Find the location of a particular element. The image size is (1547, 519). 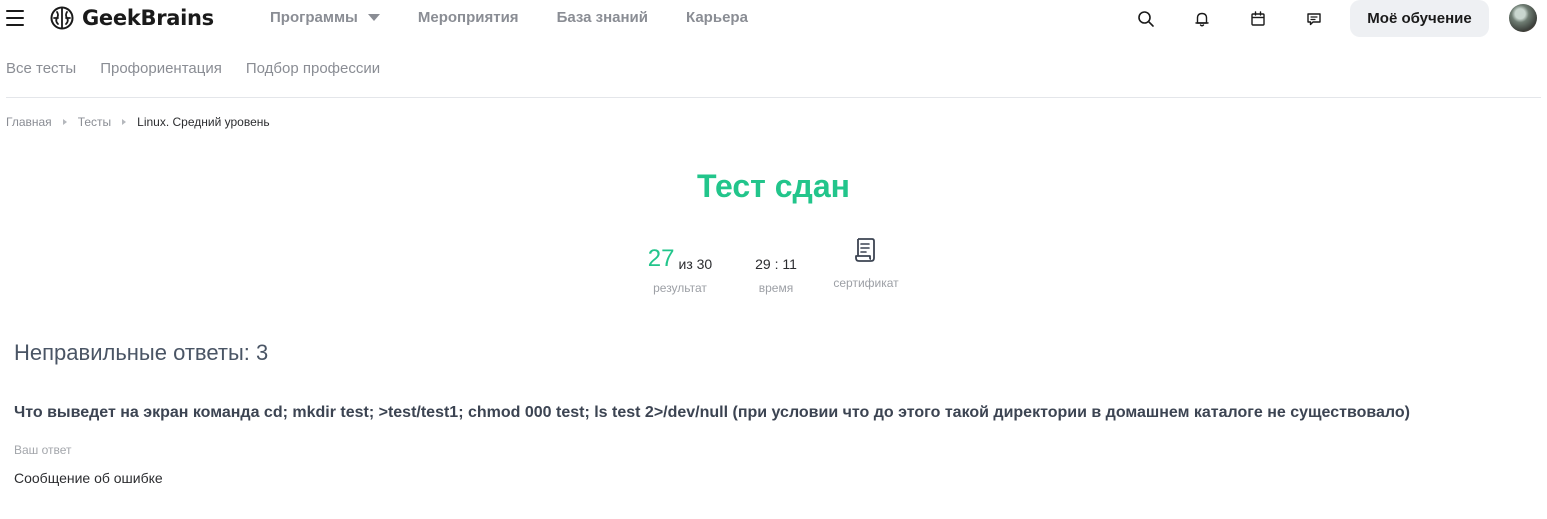

my-learning-button: Моё обучение is located at coordinates (1419, 18).